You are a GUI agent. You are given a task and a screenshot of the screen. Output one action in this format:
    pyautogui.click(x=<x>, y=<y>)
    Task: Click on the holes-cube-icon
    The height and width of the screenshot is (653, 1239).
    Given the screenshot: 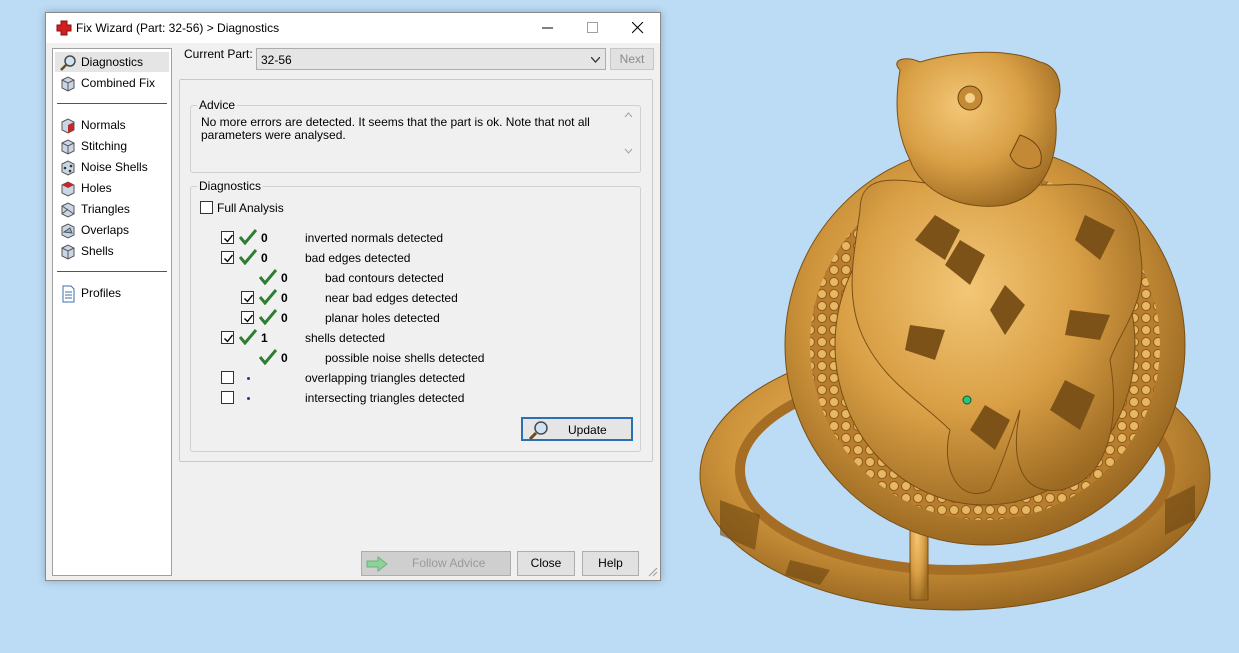 What is the action you would take?
    pyautogui.click(x=68, y=189)
    